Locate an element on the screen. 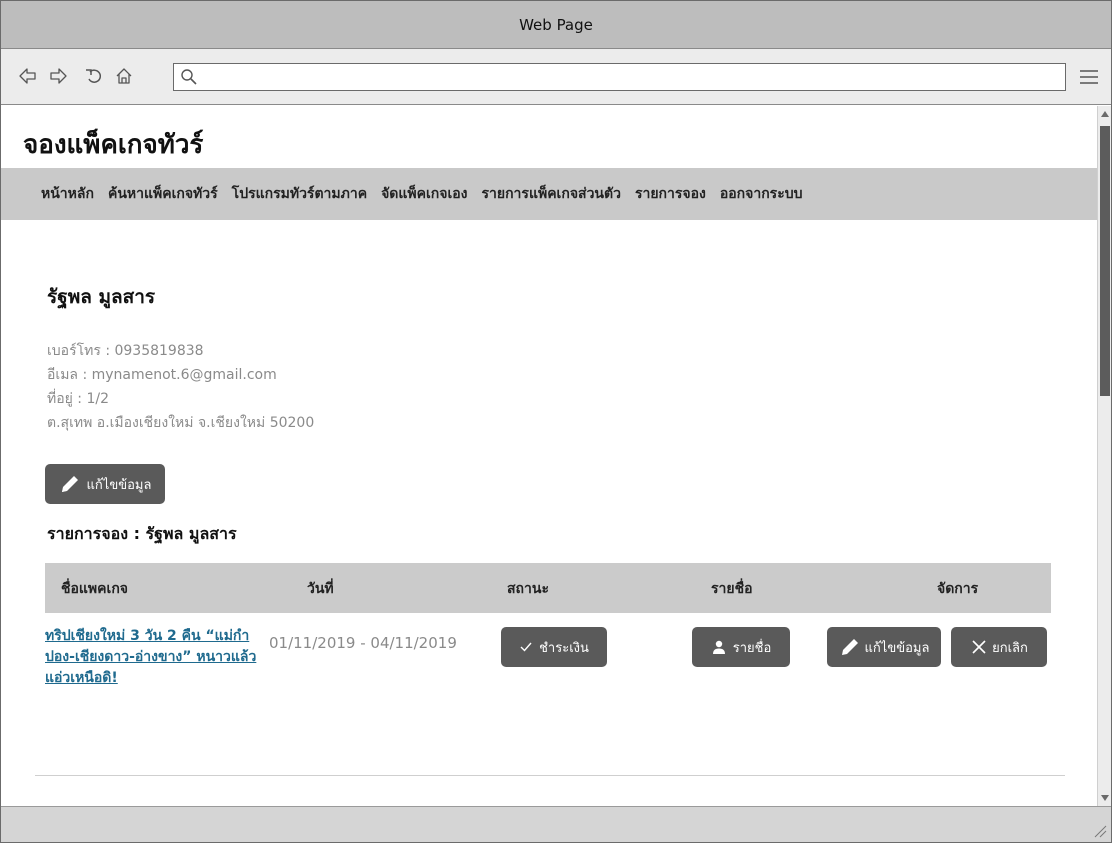 This screenshot has width=1112, height=843. home-icon is located at coordinates (124, 76).